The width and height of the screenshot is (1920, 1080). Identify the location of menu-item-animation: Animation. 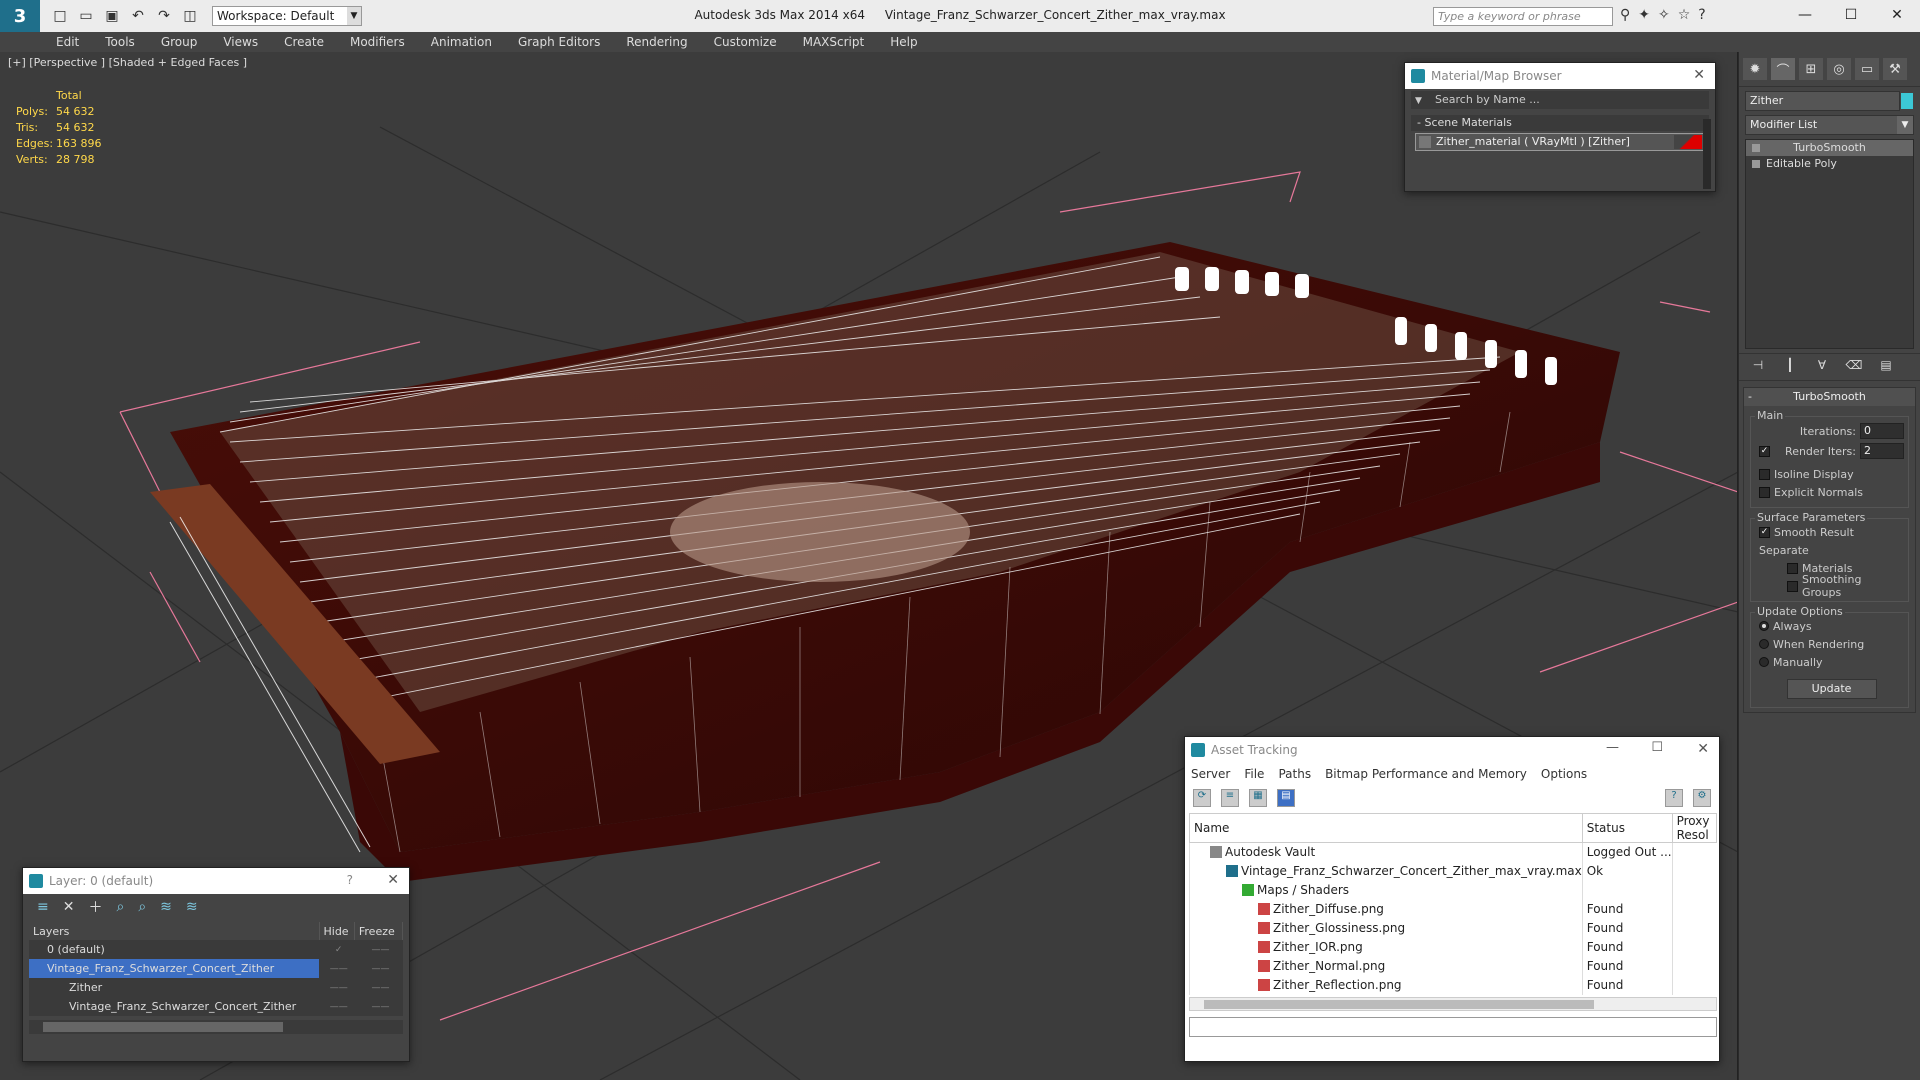
(461, 42).